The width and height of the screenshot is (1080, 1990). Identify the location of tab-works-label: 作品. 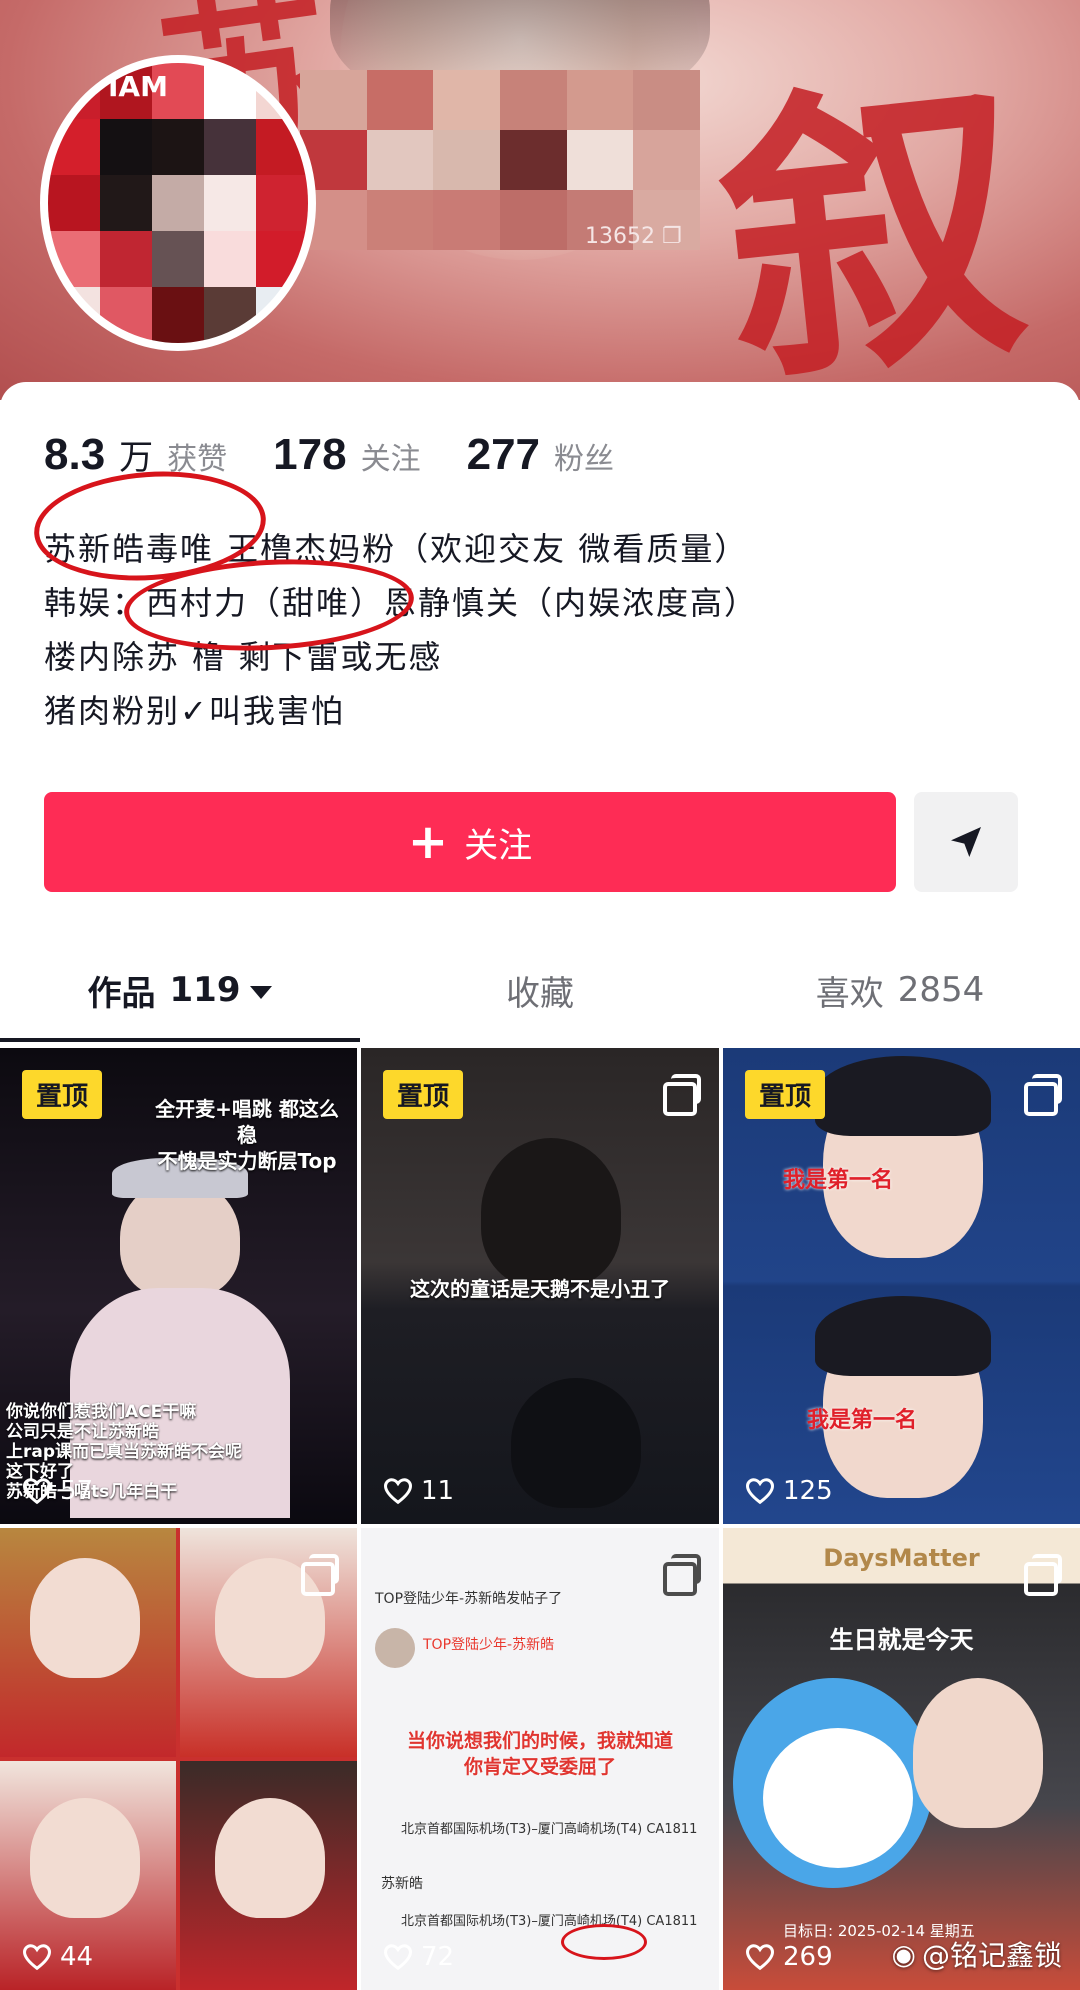
(121, 993).